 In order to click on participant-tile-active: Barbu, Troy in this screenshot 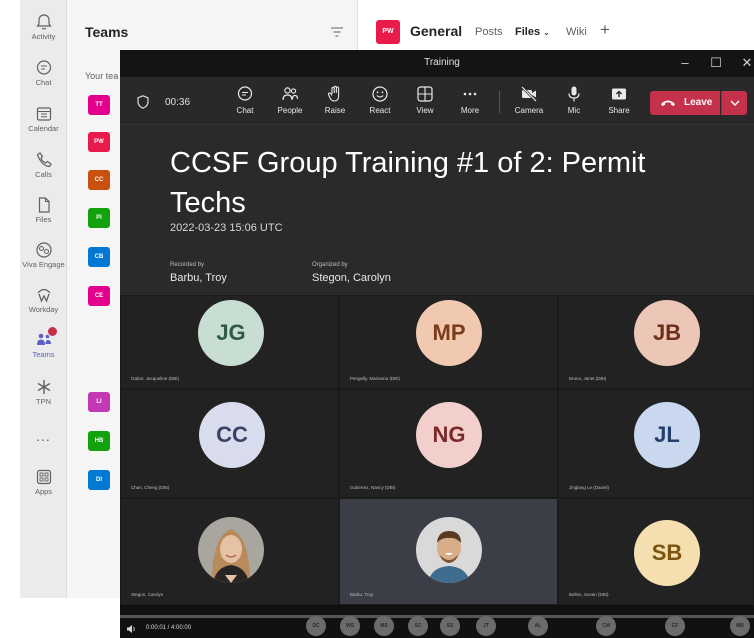, I will do `click(448, 551)`.